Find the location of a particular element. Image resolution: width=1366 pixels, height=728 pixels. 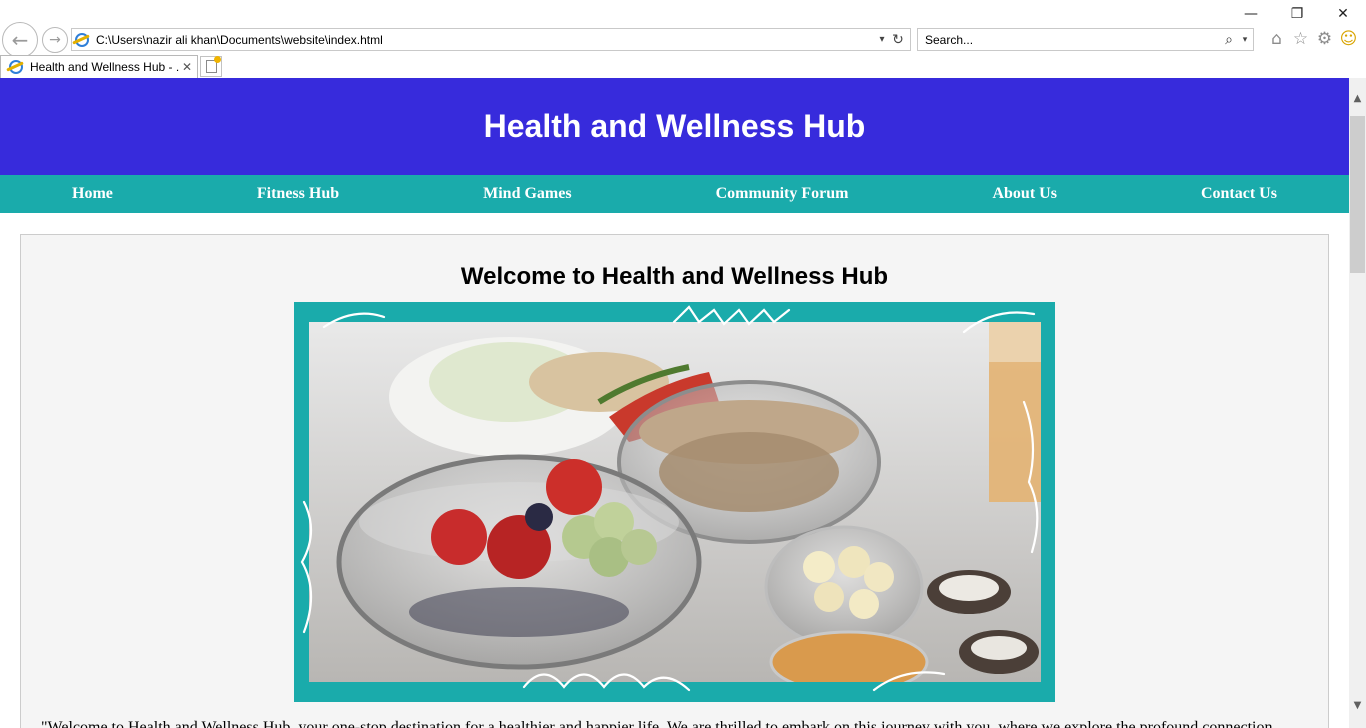

site-header: Health and Wellness Hub is located at coordinates (674, 126).